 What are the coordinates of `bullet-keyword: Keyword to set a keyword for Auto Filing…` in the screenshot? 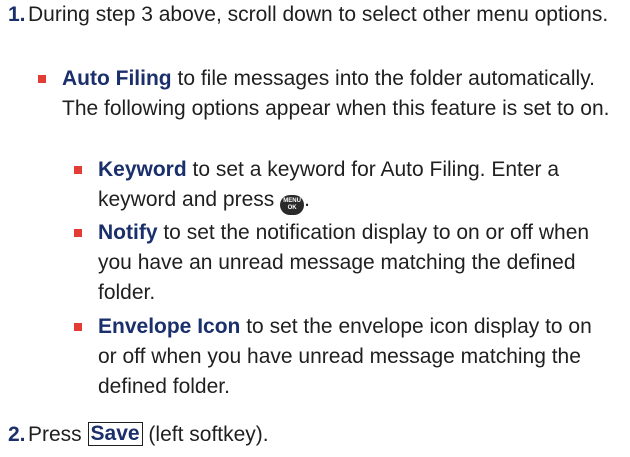 It's located at (337, 185).